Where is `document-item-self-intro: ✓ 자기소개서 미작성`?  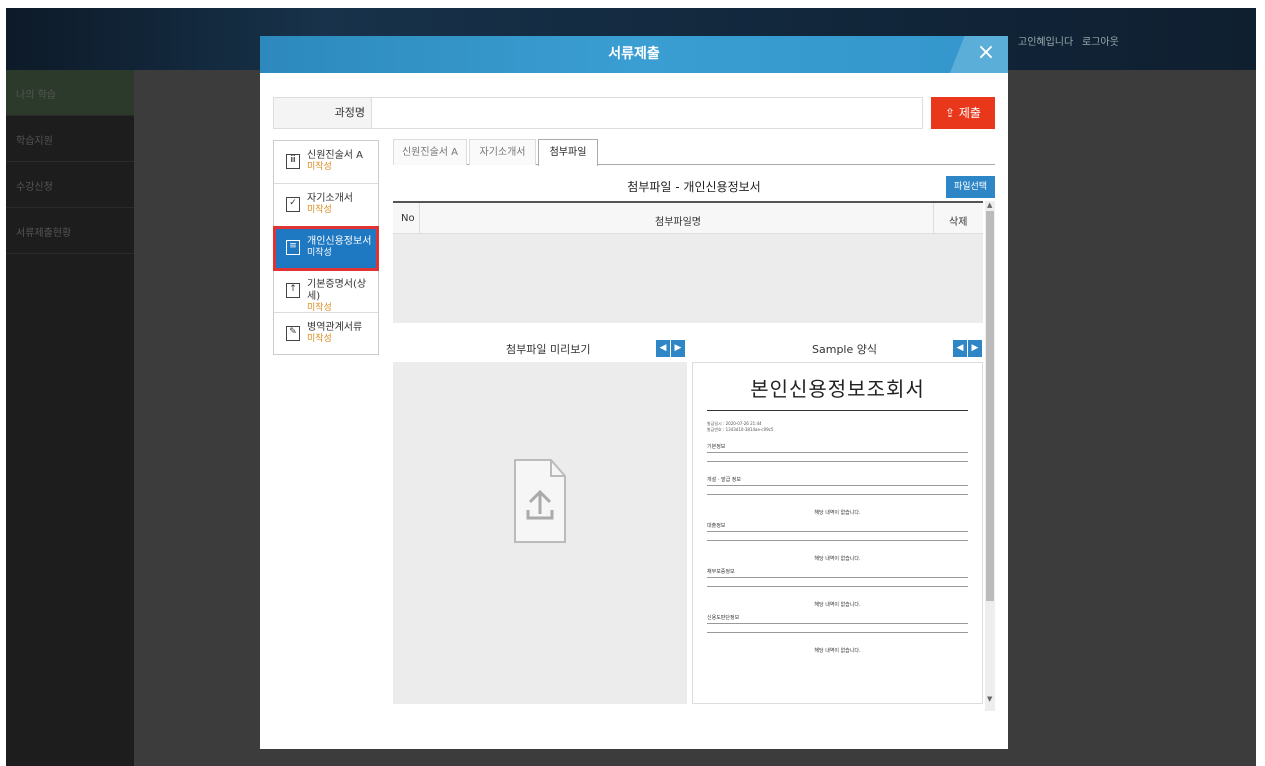
document-item-self-intro: ✓ 자기소개서 미작성 is located at coordinates (326, 205).